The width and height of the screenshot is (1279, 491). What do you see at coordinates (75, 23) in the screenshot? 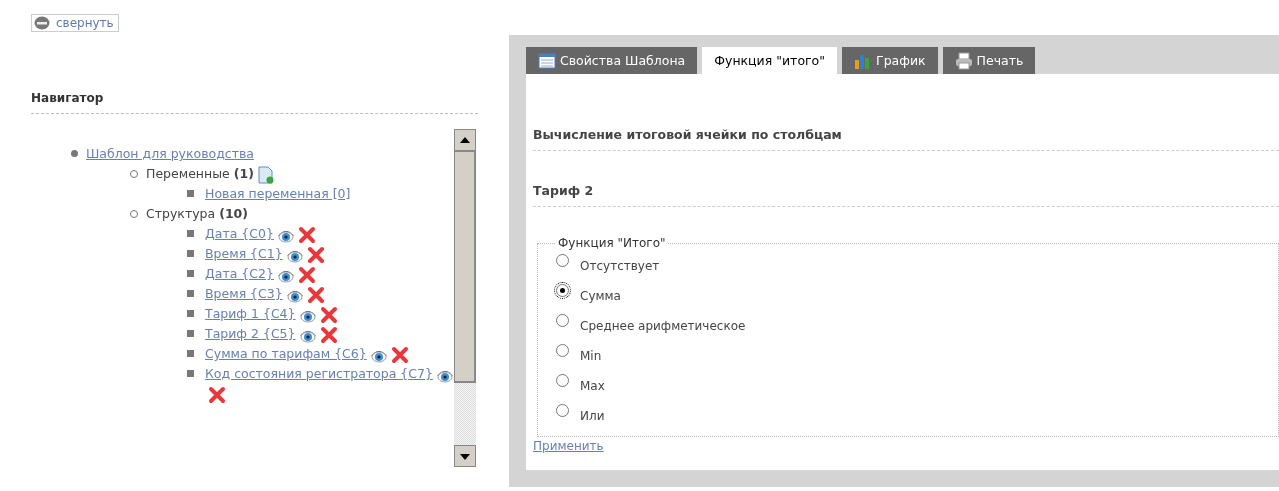
I see `collapse-button: свернуть` at bounding box center [75, 23].